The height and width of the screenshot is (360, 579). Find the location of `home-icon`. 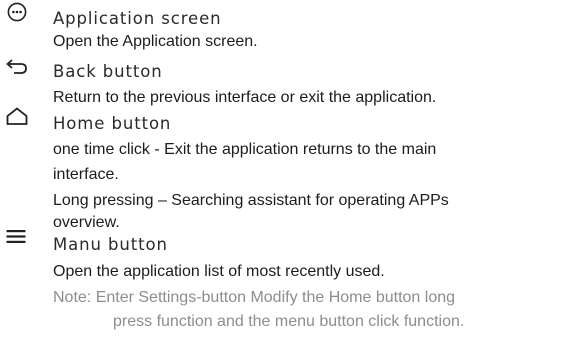

home-icon is located at coordinates (17, 116).